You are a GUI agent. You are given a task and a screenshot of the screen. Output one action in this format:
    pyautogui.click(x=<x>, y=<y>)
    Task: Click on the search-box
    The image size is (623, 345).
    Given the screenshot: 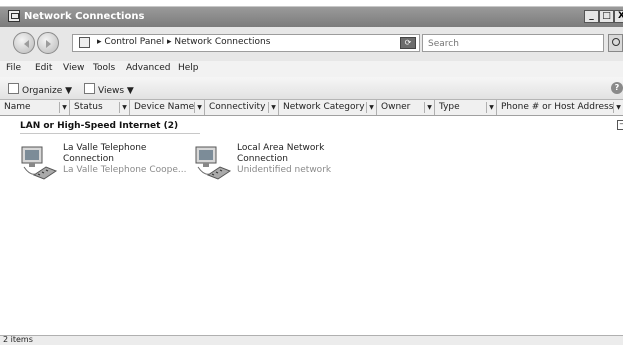 What is the action you would take?
    pyautogui.click(x=513, y=43)
    